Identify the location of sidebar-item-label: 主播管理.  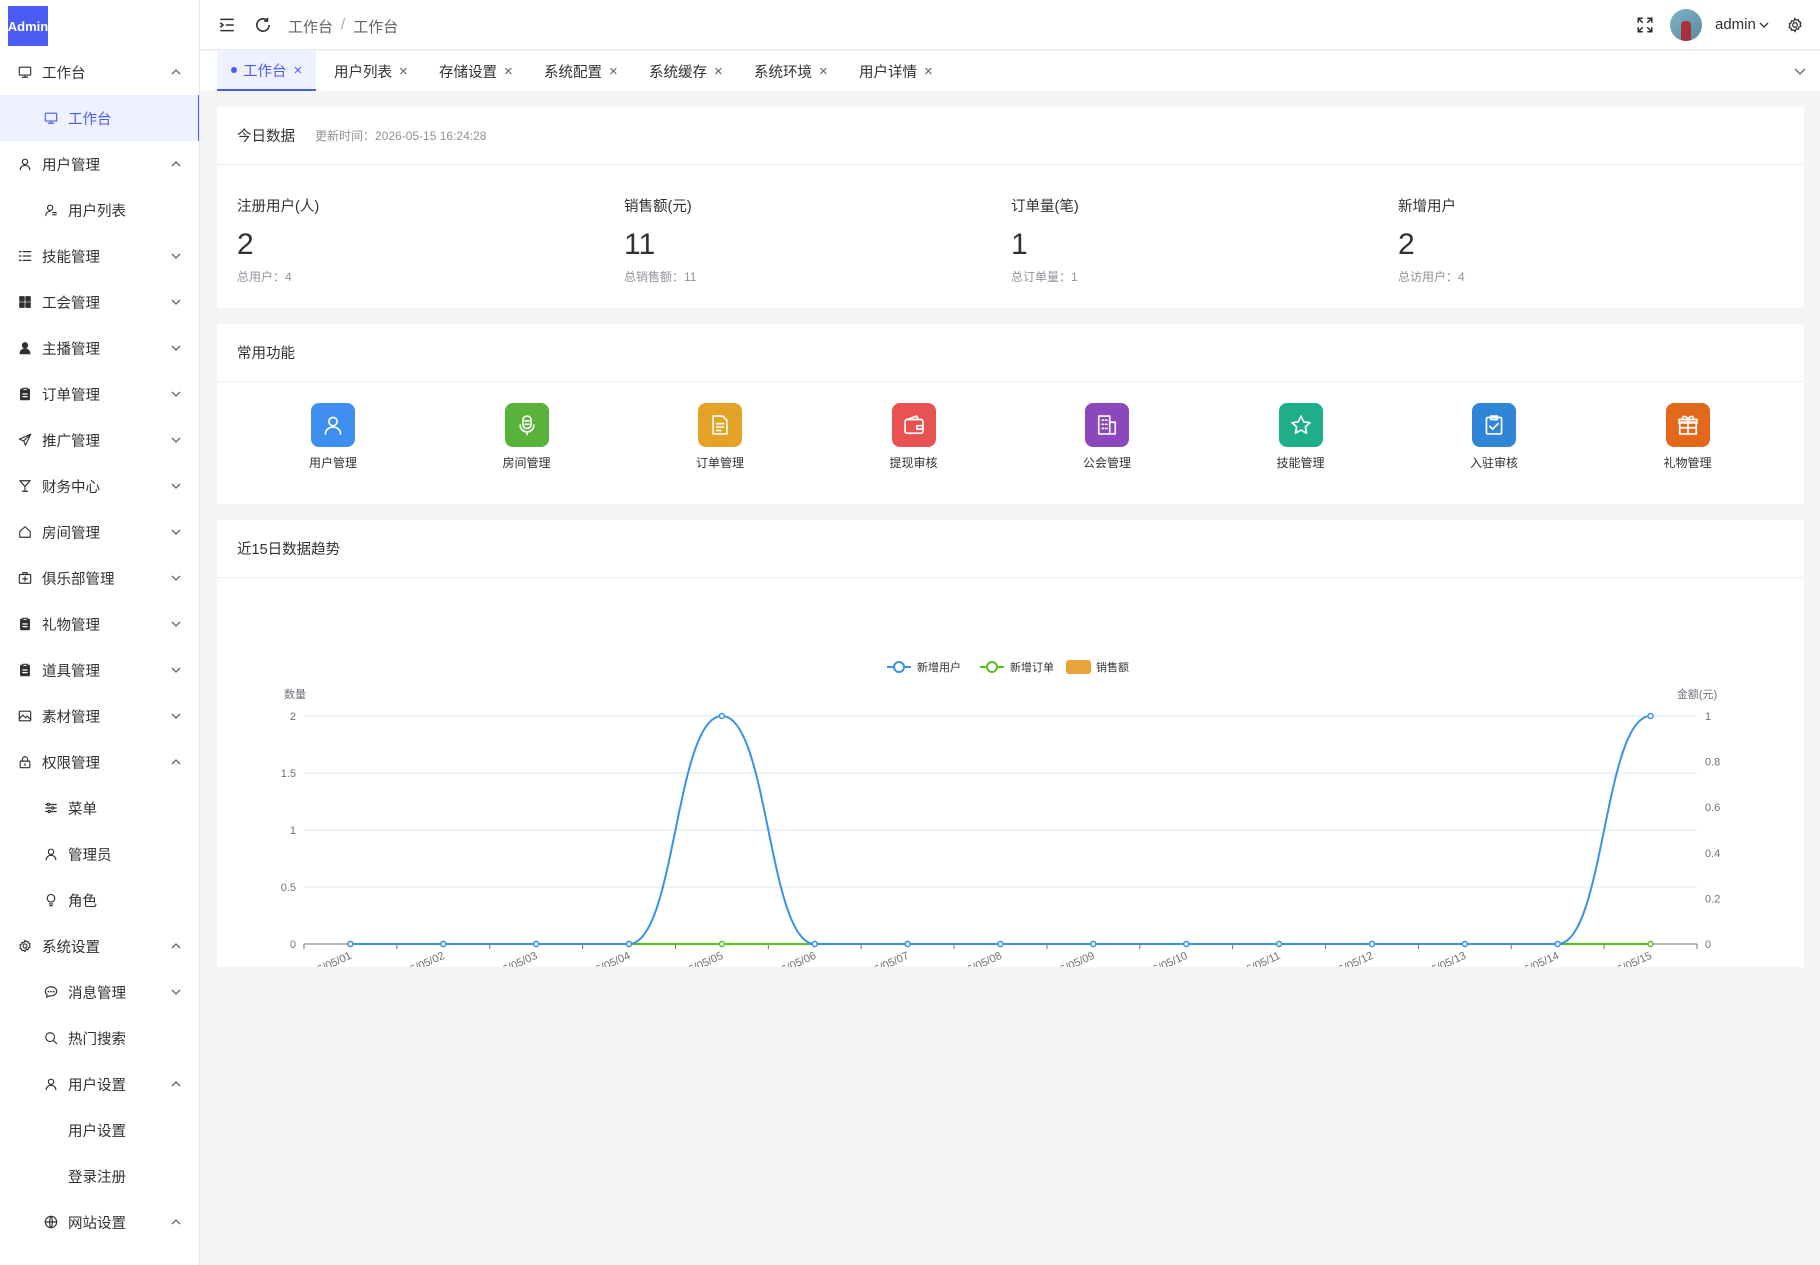
(71, 349).